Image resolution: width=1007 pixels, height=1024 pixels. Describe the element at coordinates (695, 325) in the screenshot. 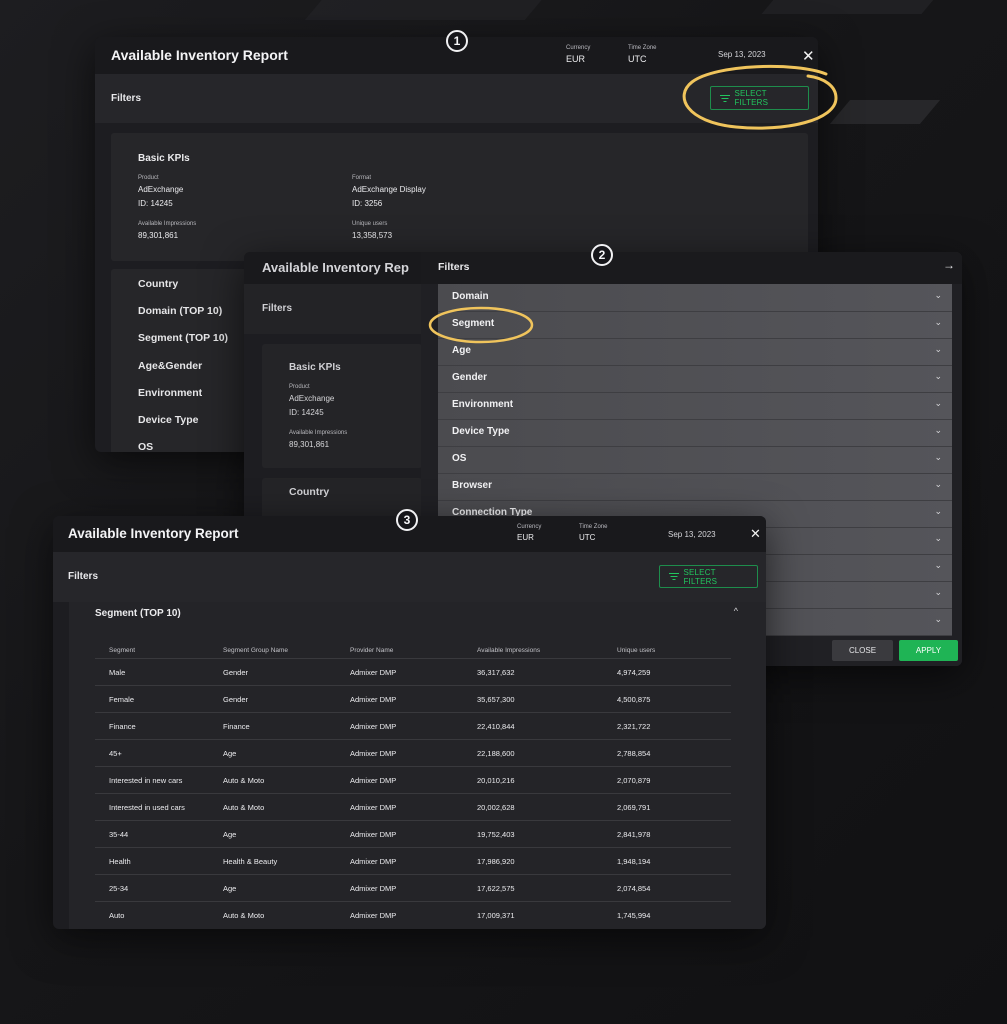

I see `filter-item-segment: Segment ⌄` at that location.